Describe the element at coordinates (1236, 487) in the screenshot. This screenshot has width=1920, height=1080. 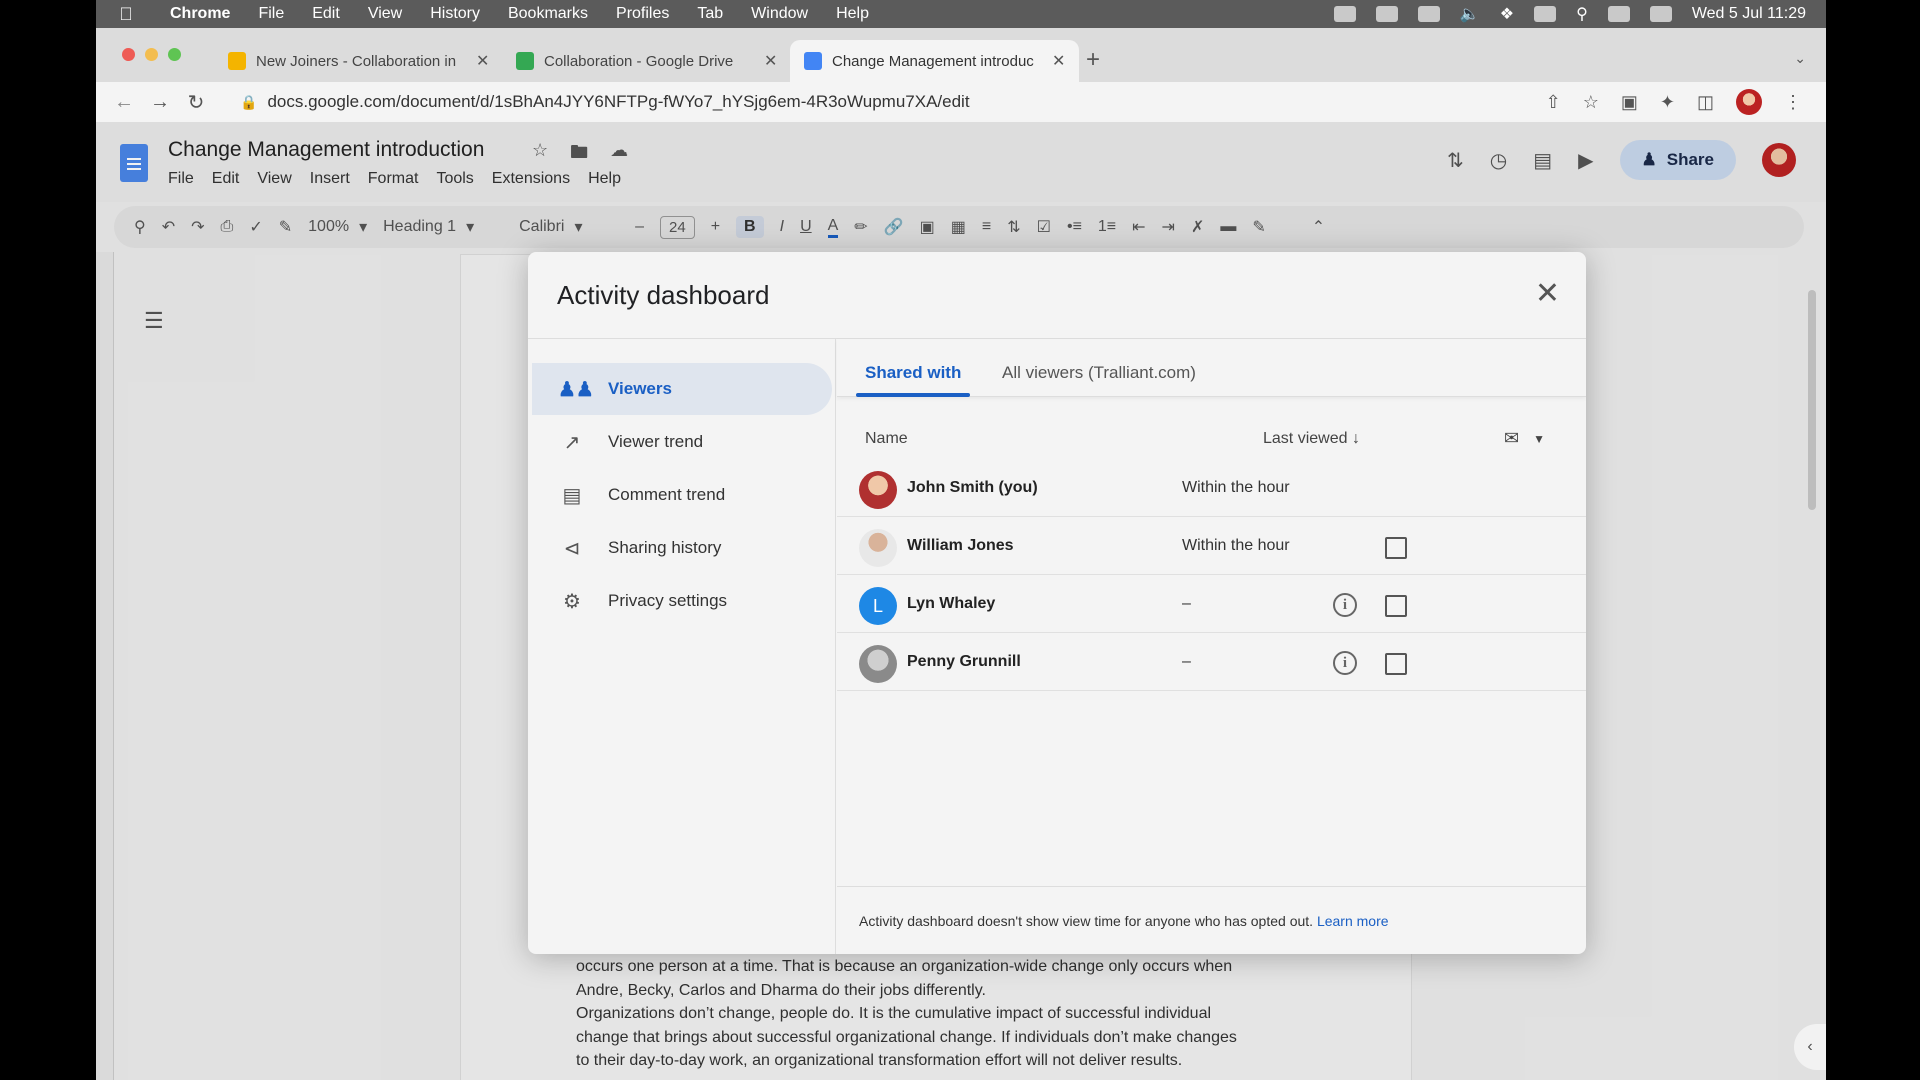
I see `viewer-last-viewed: Within the hour` at that location.